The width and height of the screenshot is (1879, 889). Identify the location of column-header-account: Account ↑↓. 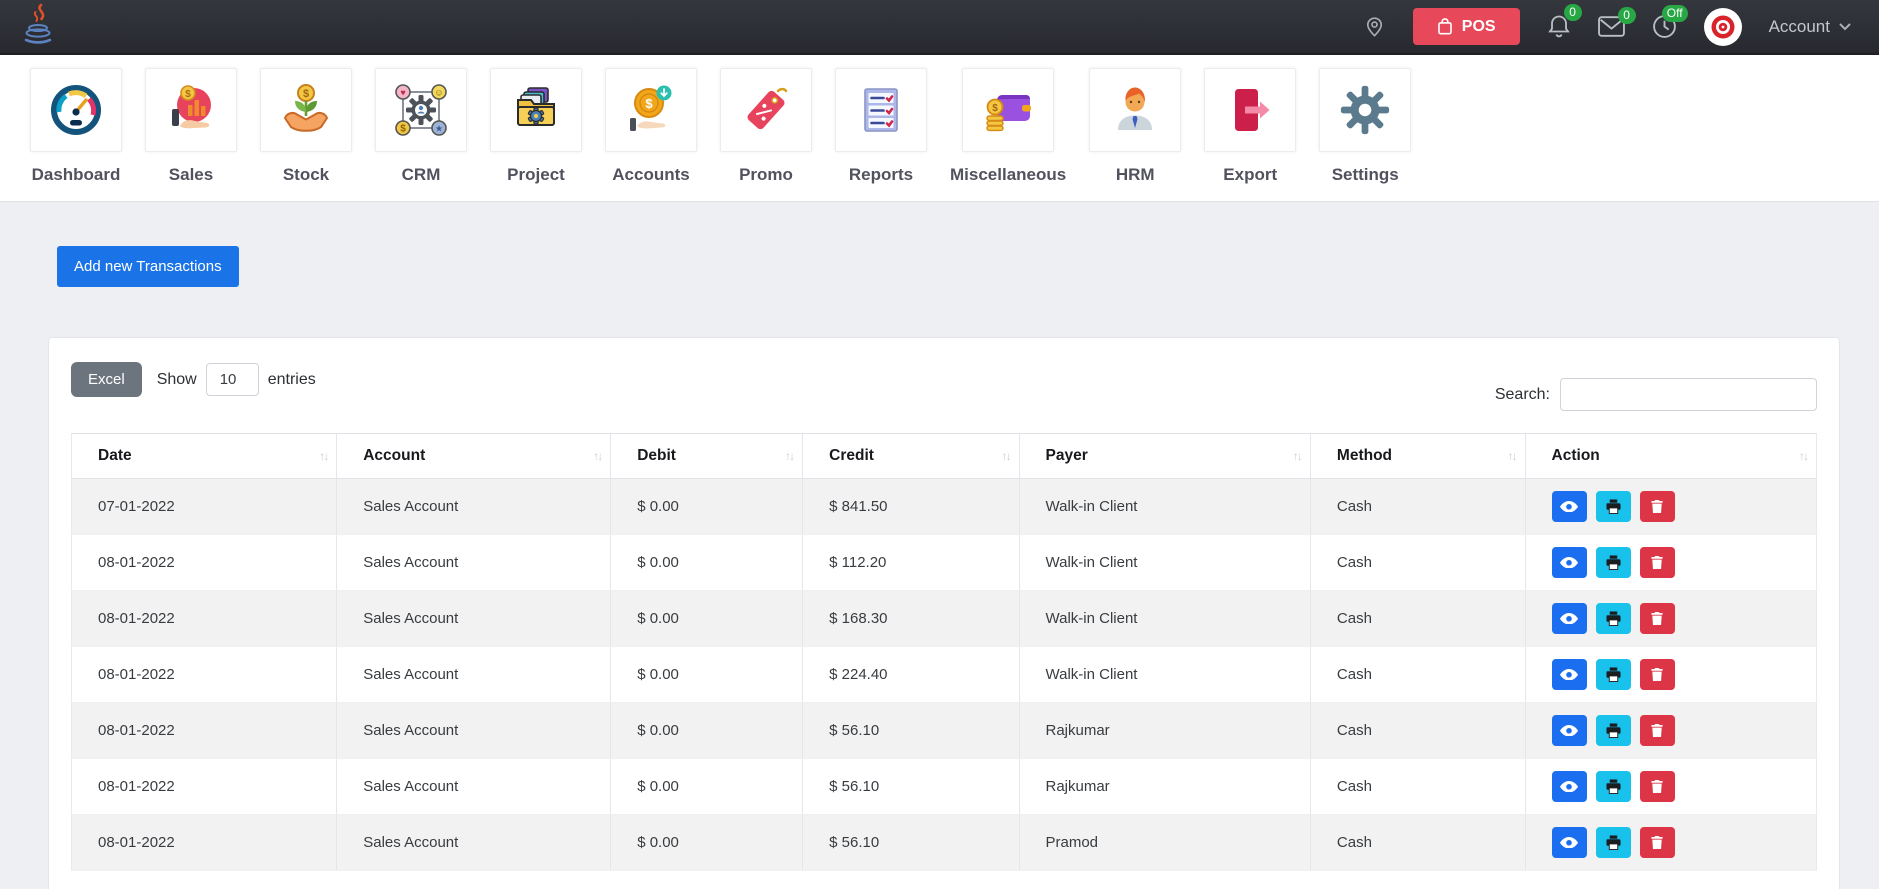
(473, 456).